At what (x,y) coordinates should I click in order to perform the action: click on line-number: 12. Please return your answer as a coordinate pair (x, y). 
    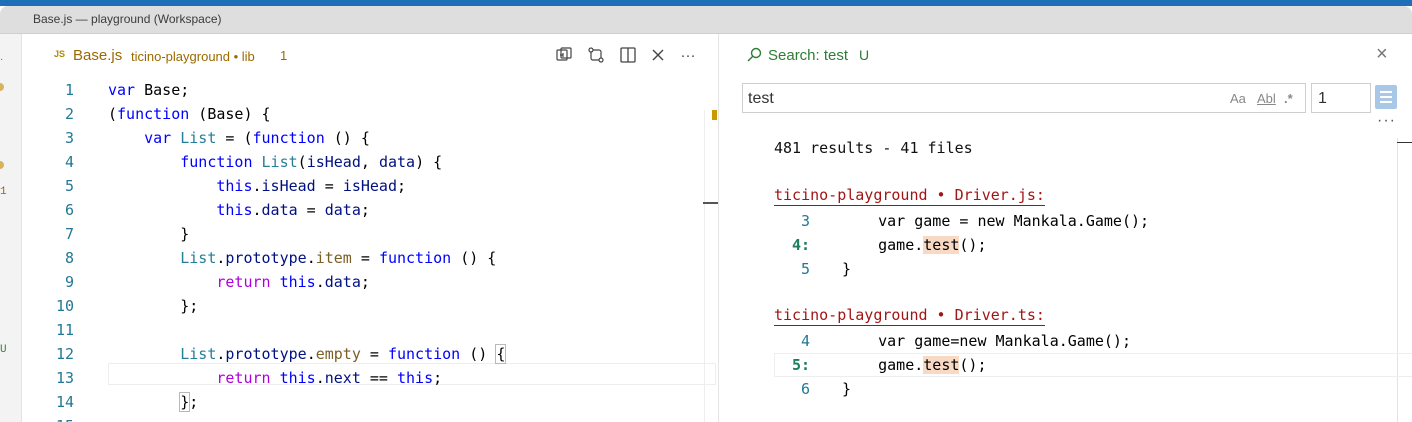
    Looking at the image, I should click on (64, 354).